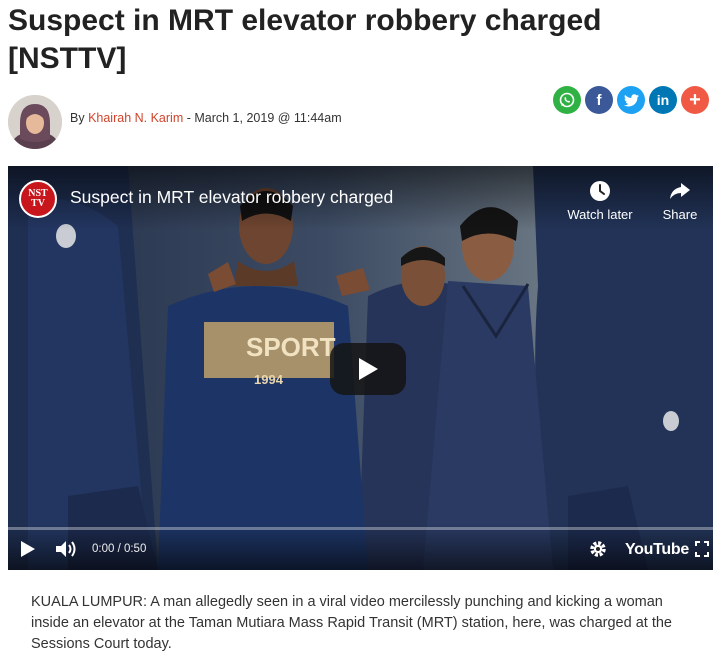  I want to click on watch-later-label: Watch later, so click(600, 214).